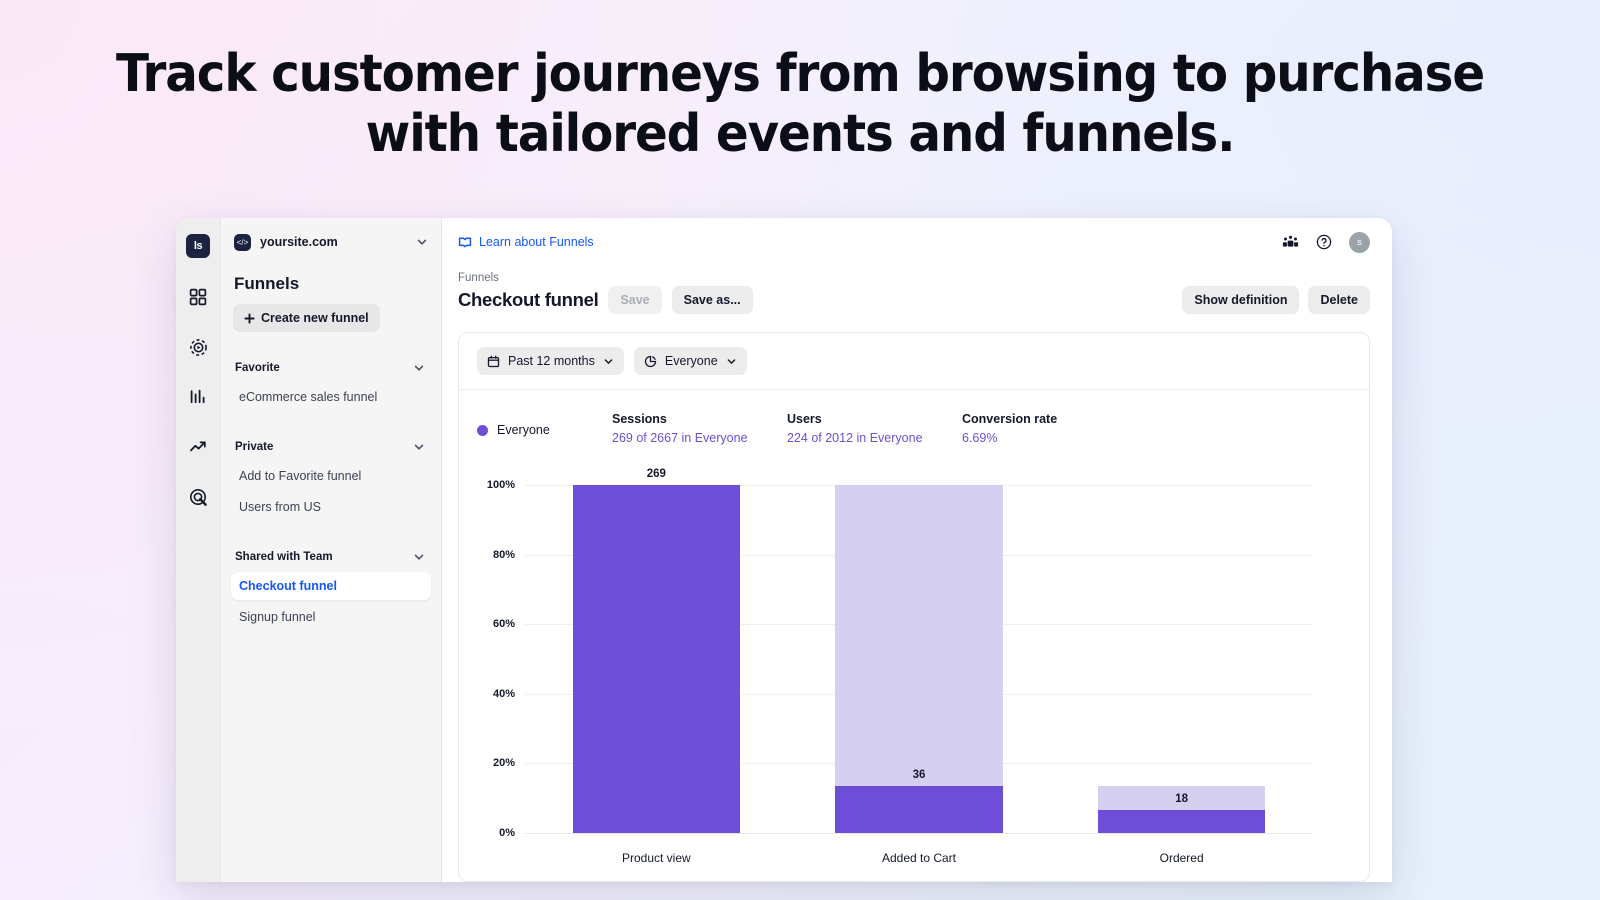 The width and height of the screenshot is (1600, 900). I want to click on headline-line-2: with tailored events and funnels., so click(800, 134).